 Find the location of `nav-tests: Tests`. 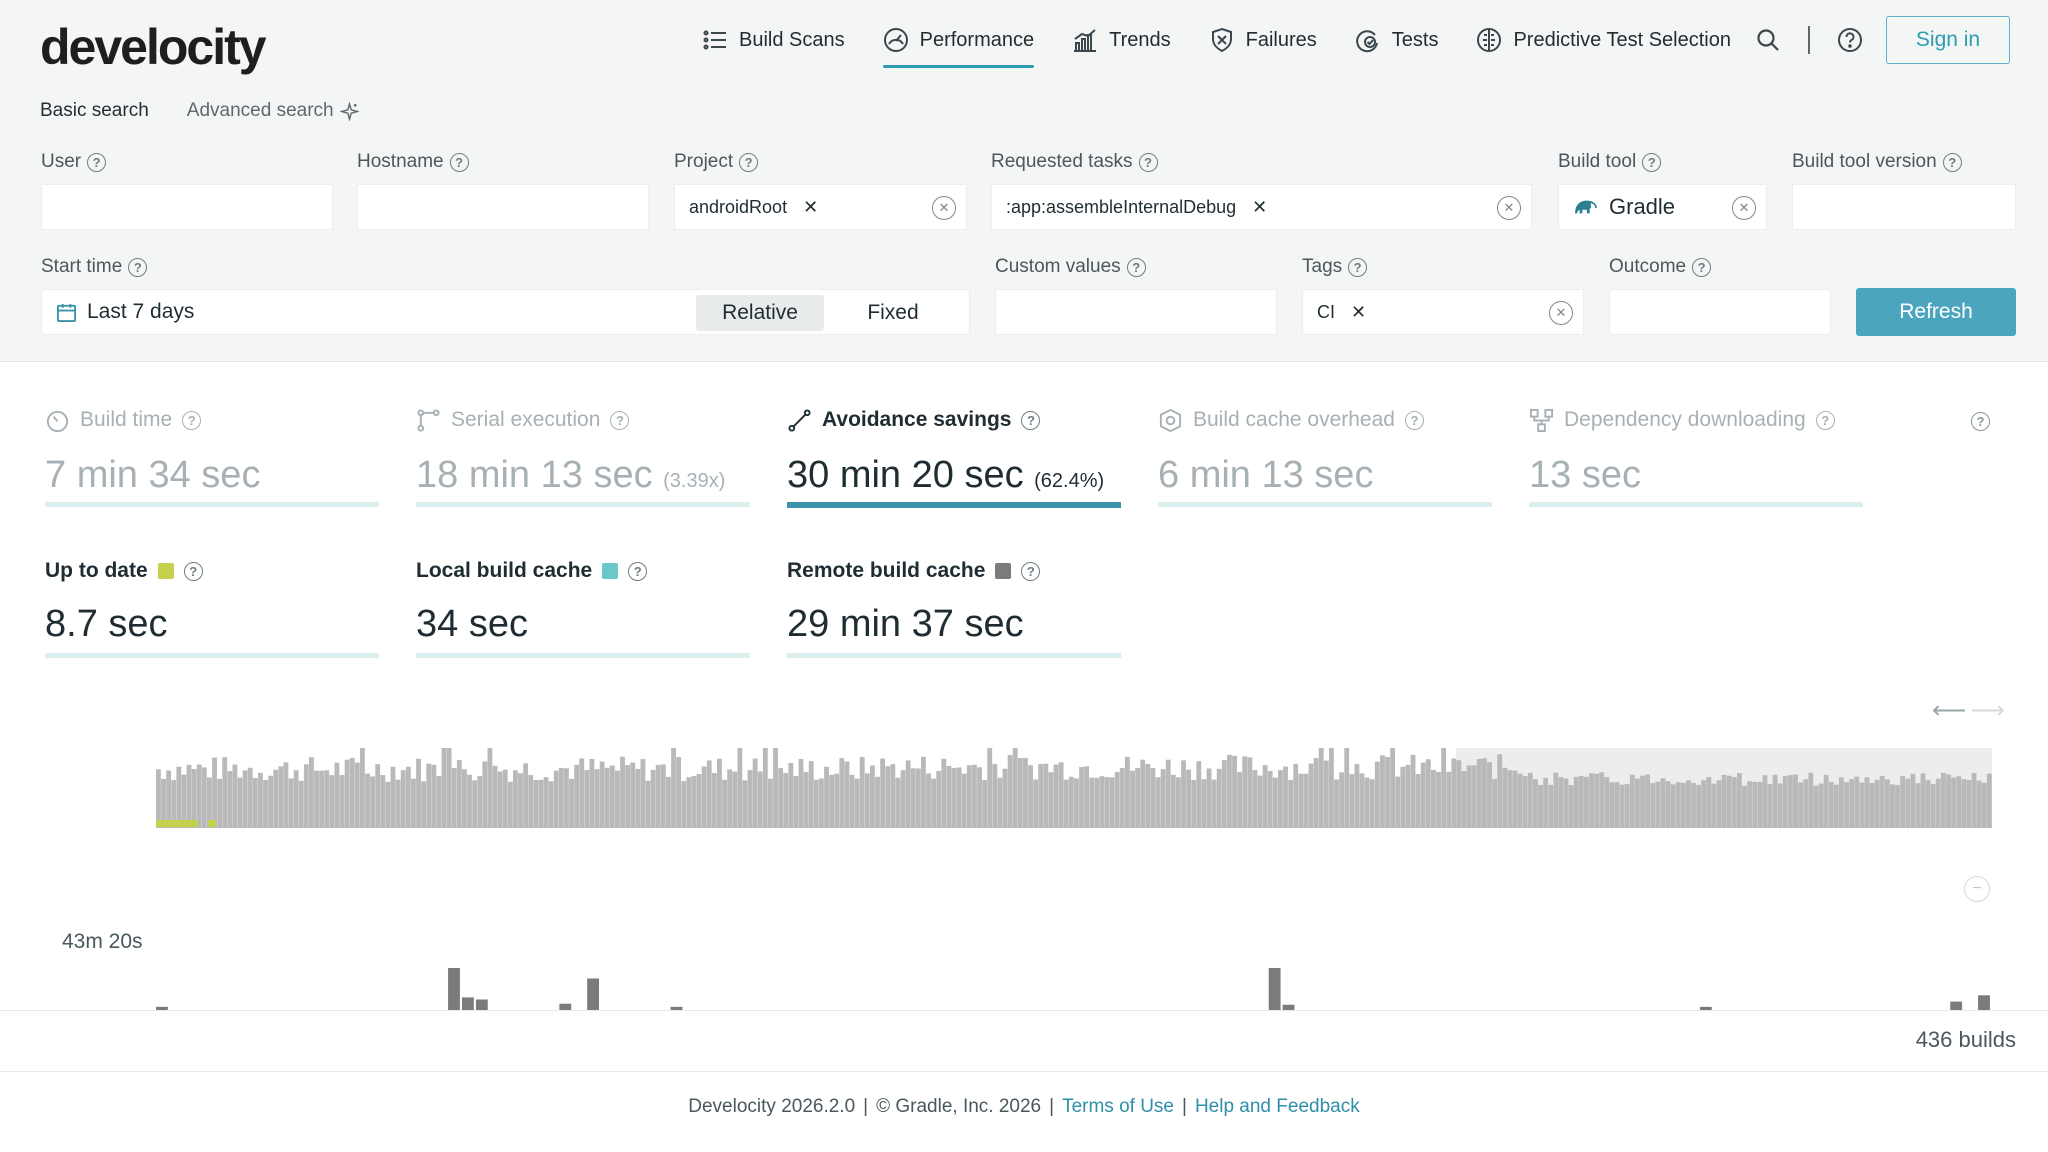

nav-tests: Tests is located at coordinates (1396, 40).